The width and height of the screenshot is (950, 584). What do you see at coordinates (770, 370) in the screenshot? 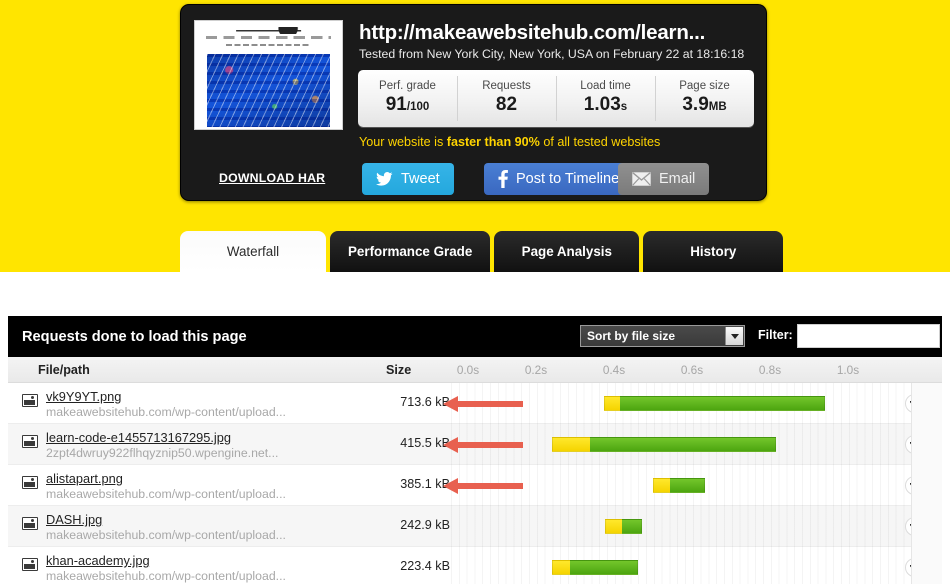
I see `axis-tick: 0.8s` at bounding box center [770, 370].